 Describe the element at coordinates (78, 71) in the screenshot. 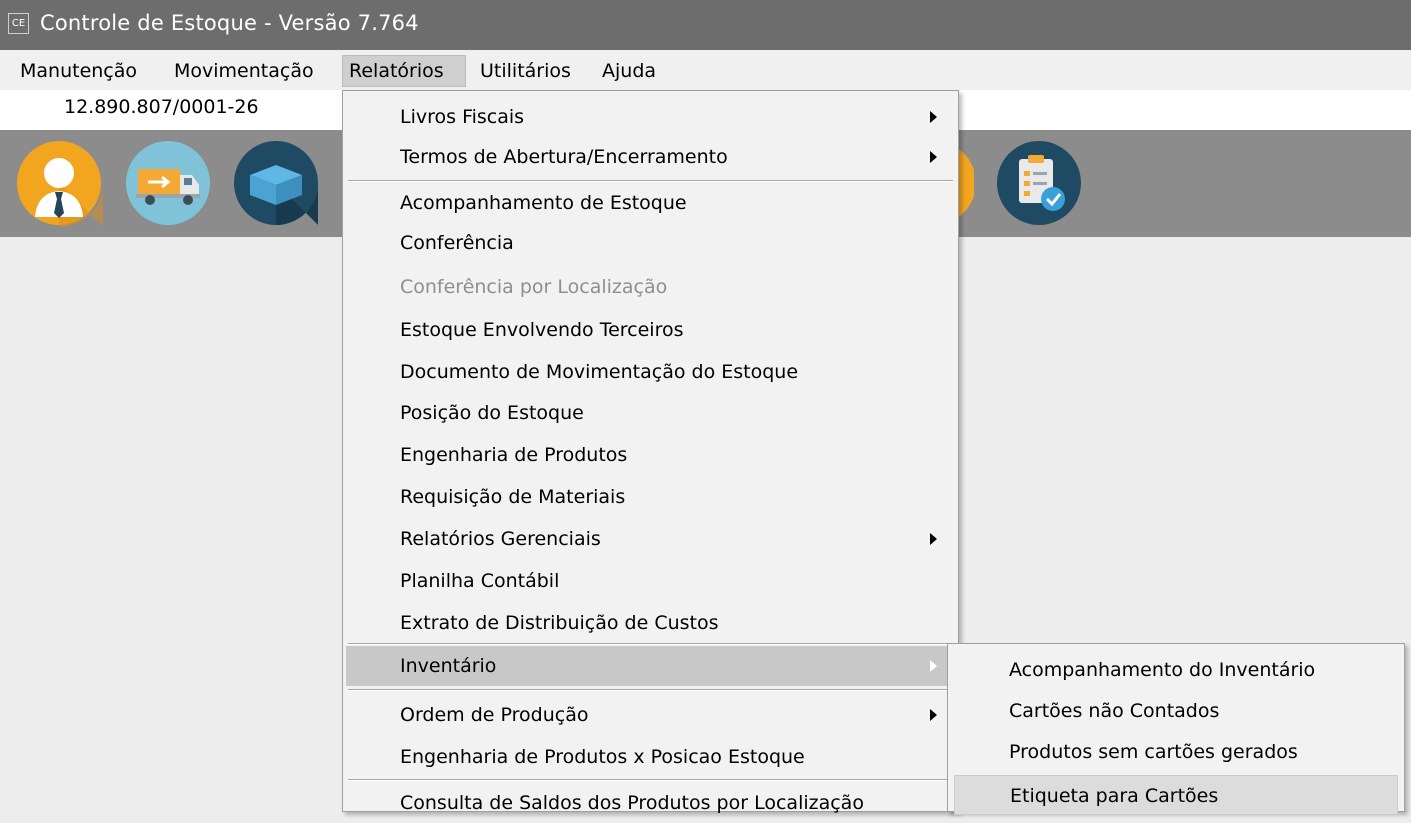

I see `menu-manutencao: Manutenção` at that location.